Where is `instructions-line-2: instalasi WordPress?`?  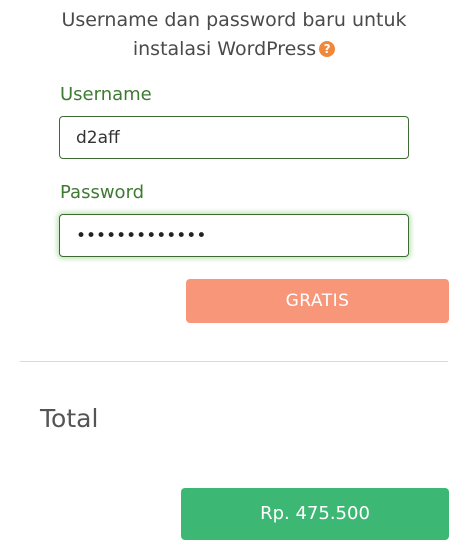
instructions-line-2: instalasi WordPress? is located at coordinates (234, 49).